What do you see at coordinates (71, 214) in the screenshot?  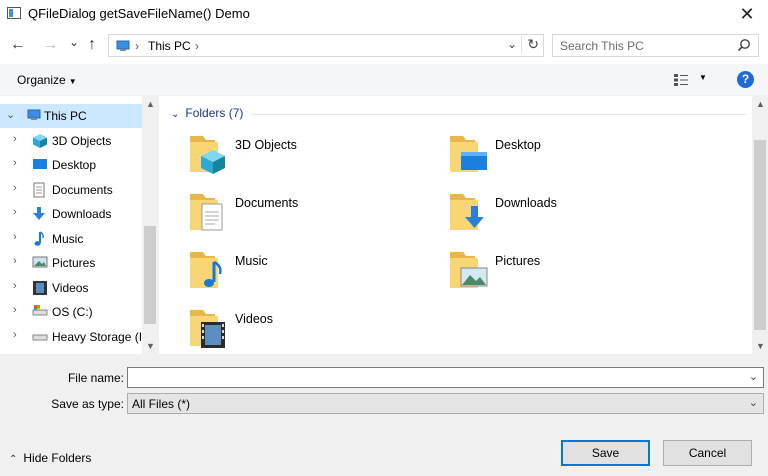 I see `sidebar-item-downloads: › Downloads` at bounding box center [71, 214].